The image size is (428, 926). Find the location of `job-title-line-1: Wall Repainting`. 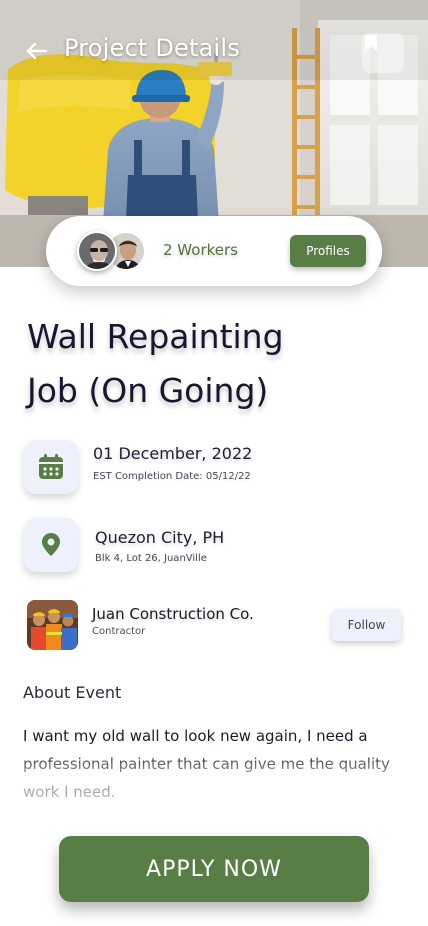

job-title-line-1: Wall Repainting is located at coordinates (155, 336).